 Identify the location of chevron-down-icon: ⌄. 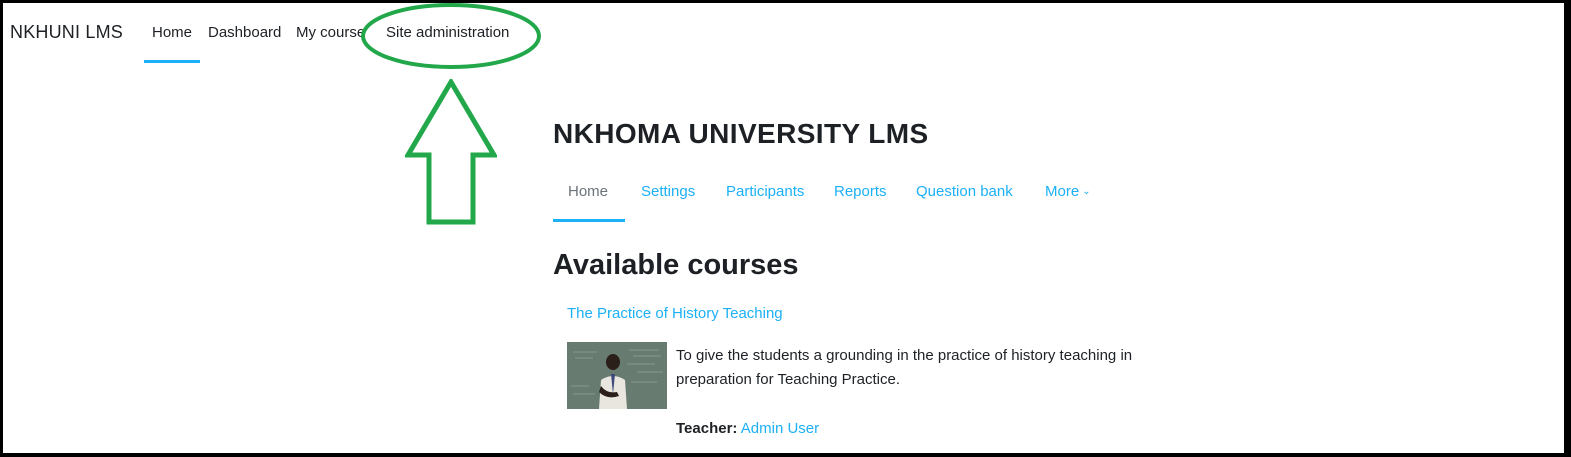
(1086, 191).